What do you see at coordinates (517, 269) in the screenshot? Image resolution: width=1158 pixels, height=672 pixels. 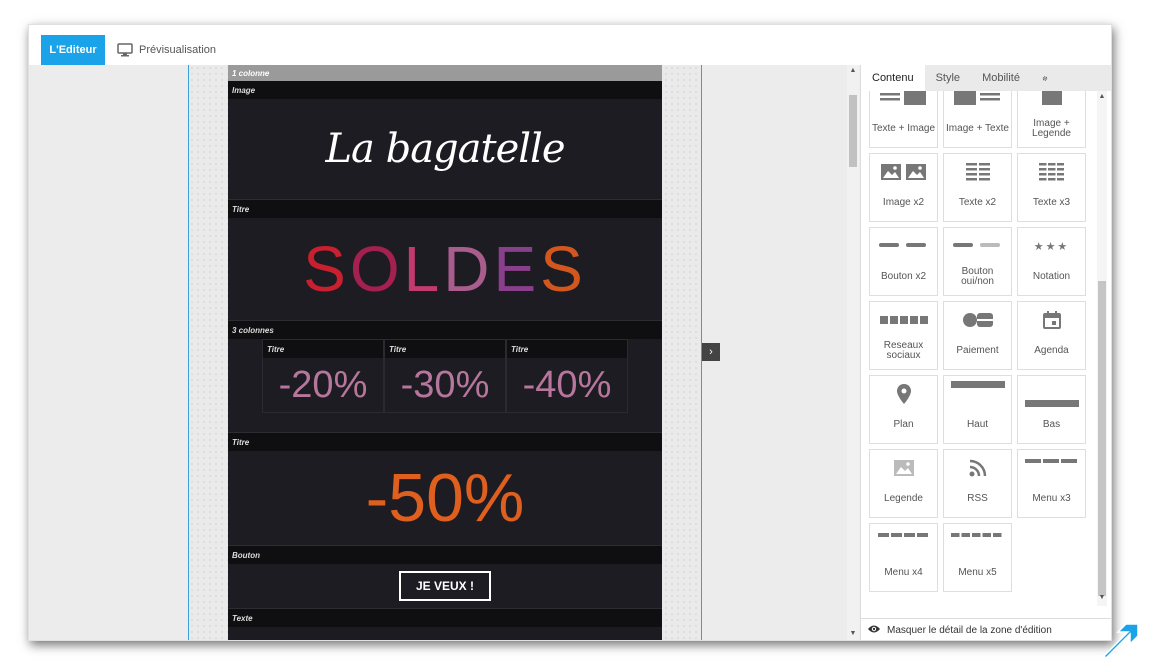 I see `soldes-letter: E` at bounding box center [517, 269].